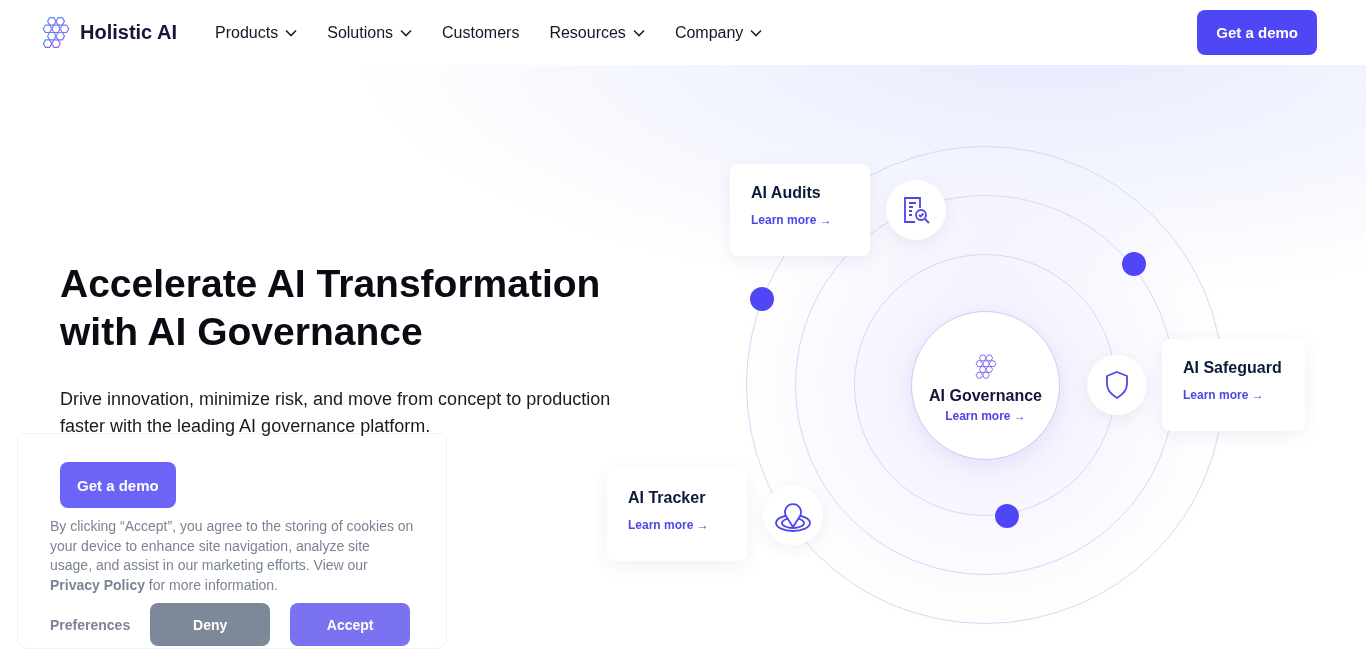  Describe the element at coordinates (256, 32) in the screenshot. I see `nav-link: Products` at that location.